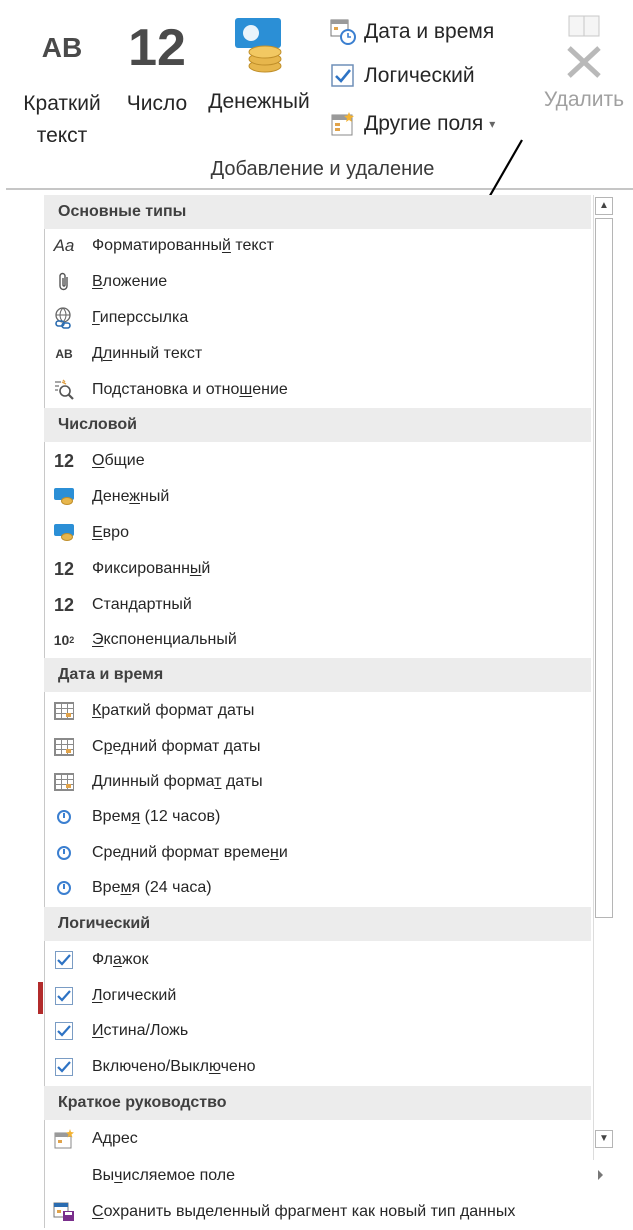 Image resolution: width=633 pixels, height=1230 pixels. I want to click on menu-item-time-24h: Время (24 часа), so click(317, 888).